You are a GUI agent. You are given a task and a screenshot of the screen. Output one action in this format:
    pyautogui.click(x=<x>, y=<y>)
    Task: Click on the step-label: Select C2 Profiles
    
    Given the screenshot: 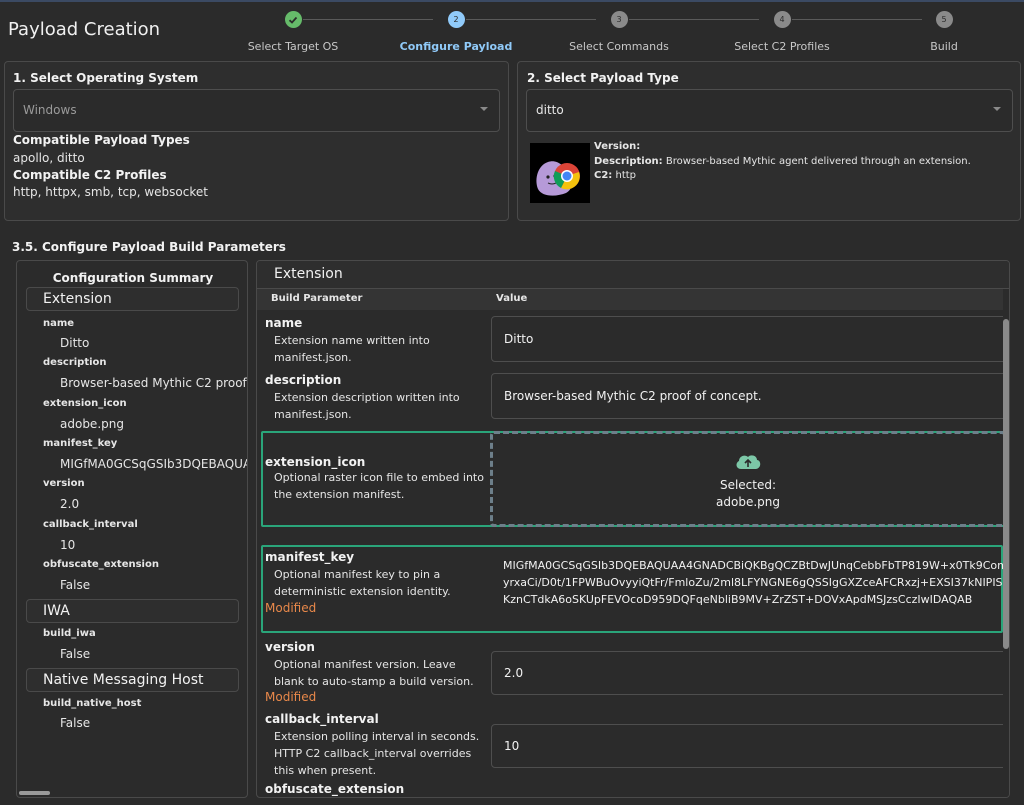 What is the action you would take?
    pyautogui.click(x=782, y=46)
    